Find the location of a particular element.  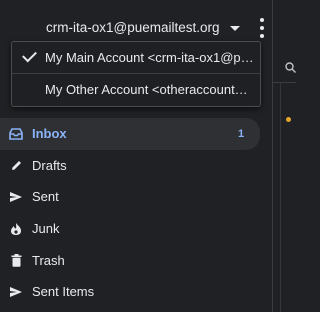

folder-sent: Sent is located at coordinates (136, 197).